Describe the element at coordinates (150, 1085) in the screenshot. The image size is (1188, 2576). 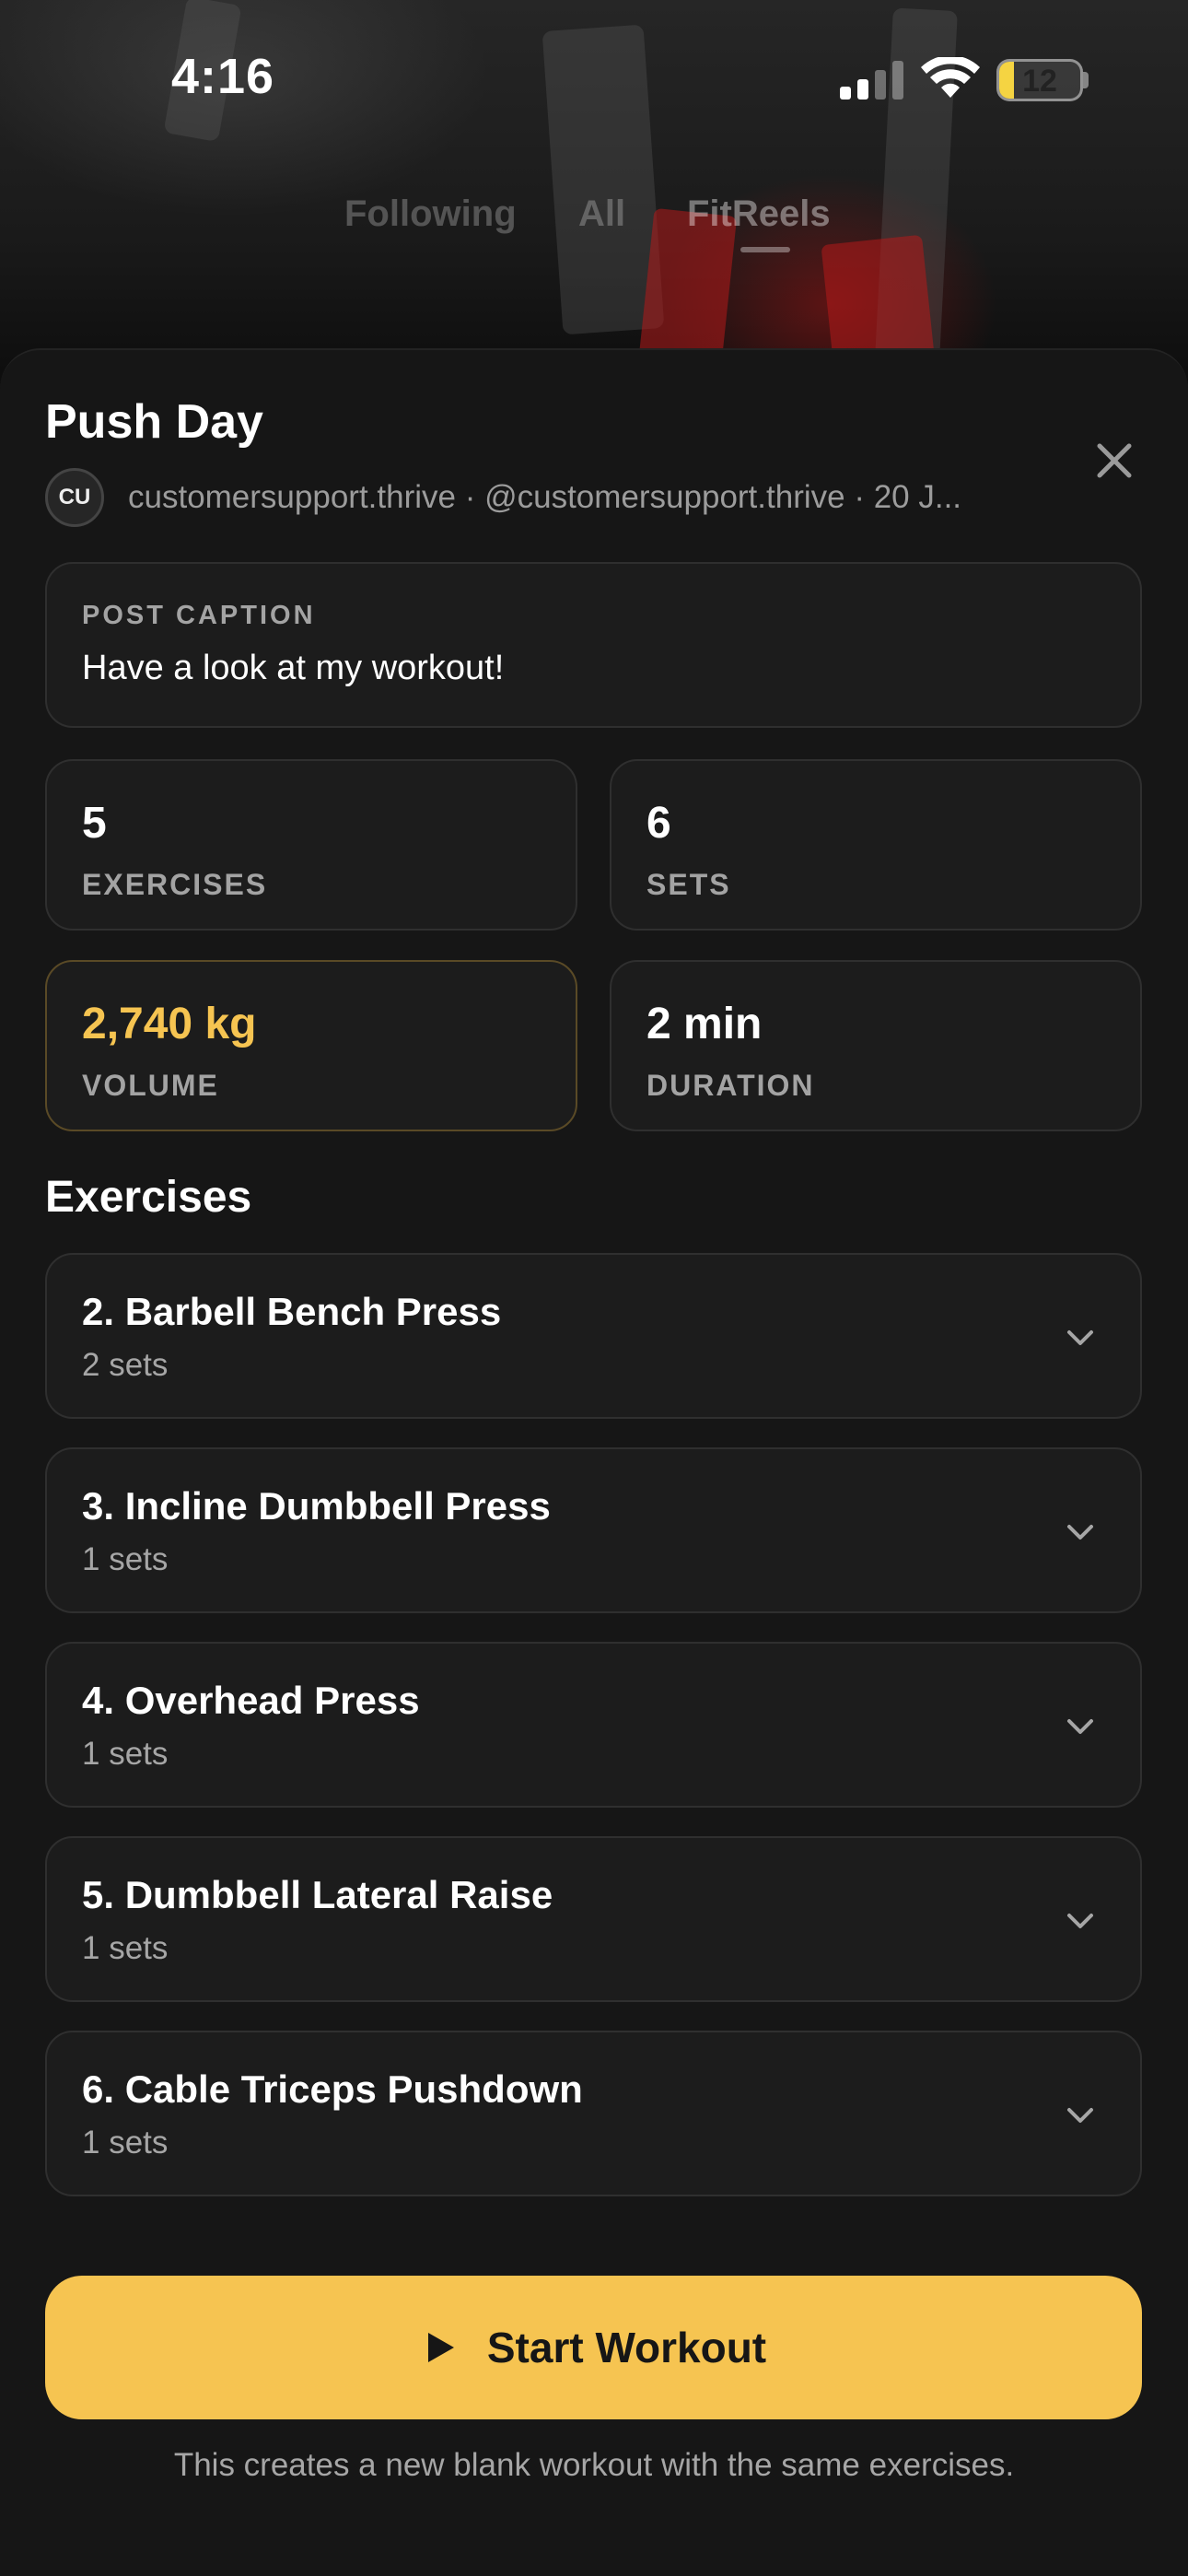
I see `stat-label: VOLUME` at that location.